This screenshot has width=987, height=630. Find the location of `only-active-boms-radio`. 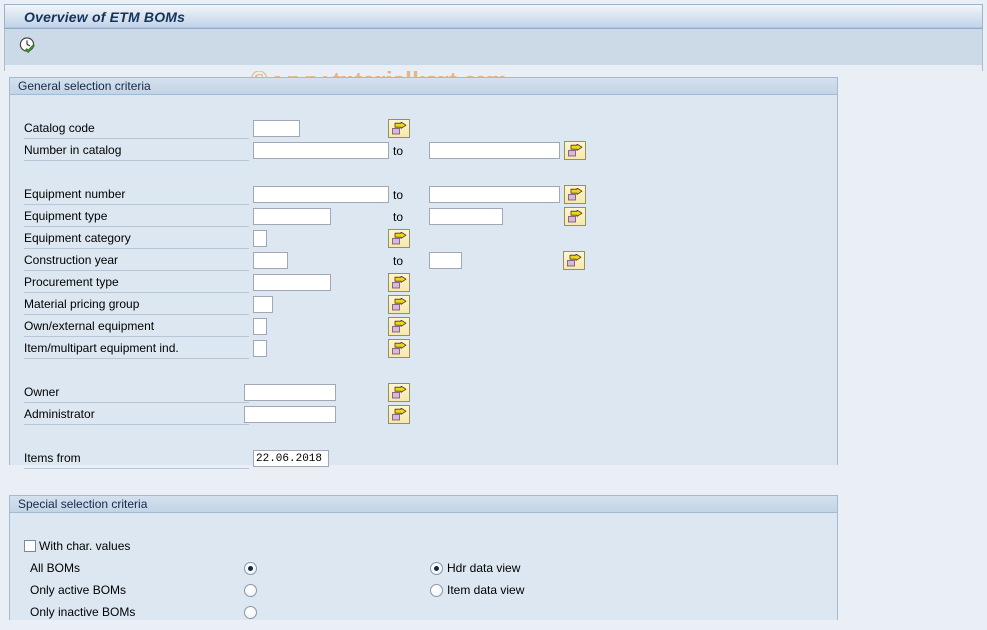

only-active-boms-radio is located at coordinates (250, 590).